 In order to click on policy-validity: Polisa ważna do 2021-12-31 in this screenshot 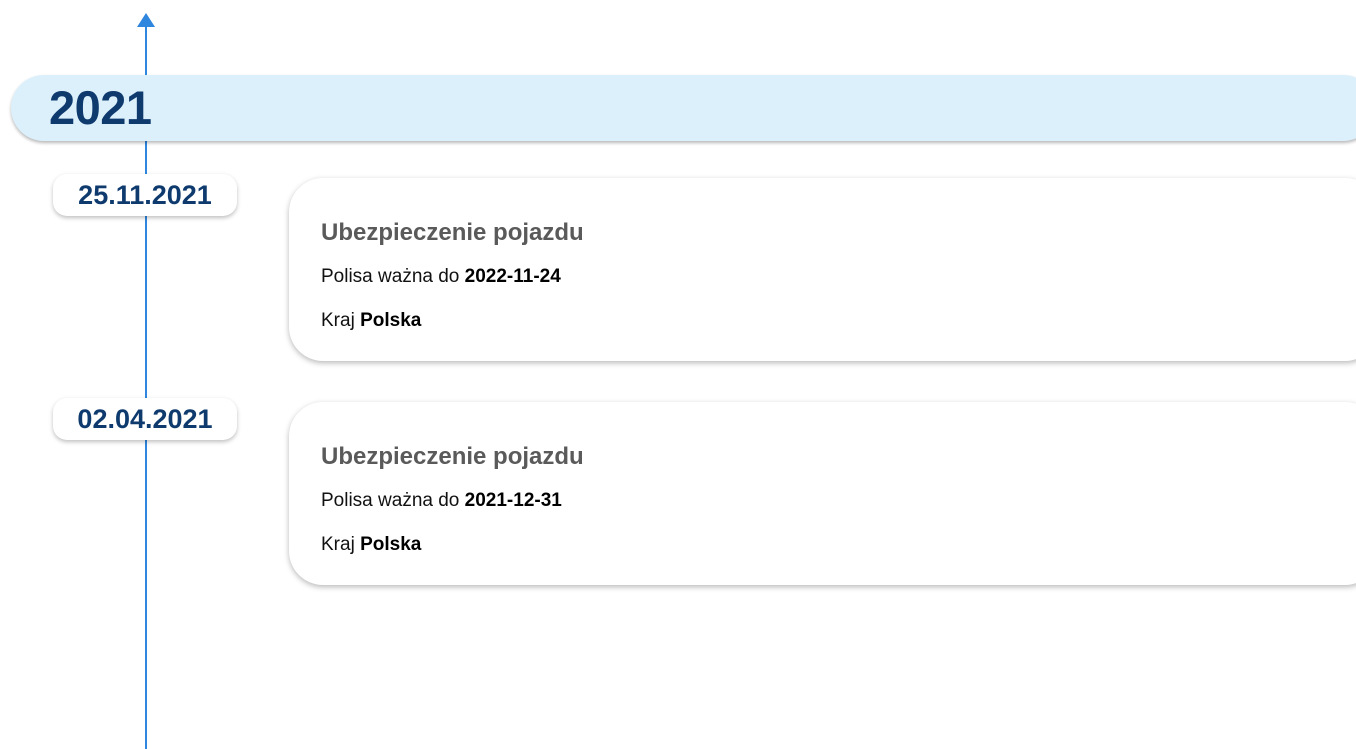, I will do `click(441, 501)`.